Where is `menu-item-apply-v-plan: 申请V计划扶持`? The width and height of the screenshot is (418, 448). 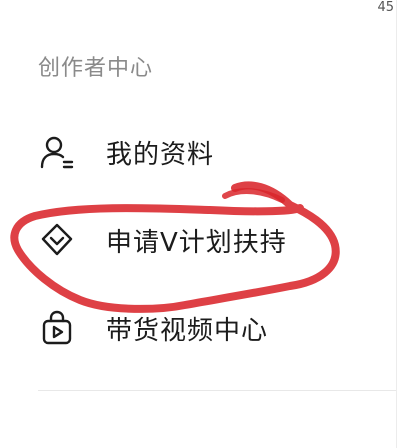
menu-item-apply-v-plan: 申请V计划扶持 is located at coordinates (198, 240).